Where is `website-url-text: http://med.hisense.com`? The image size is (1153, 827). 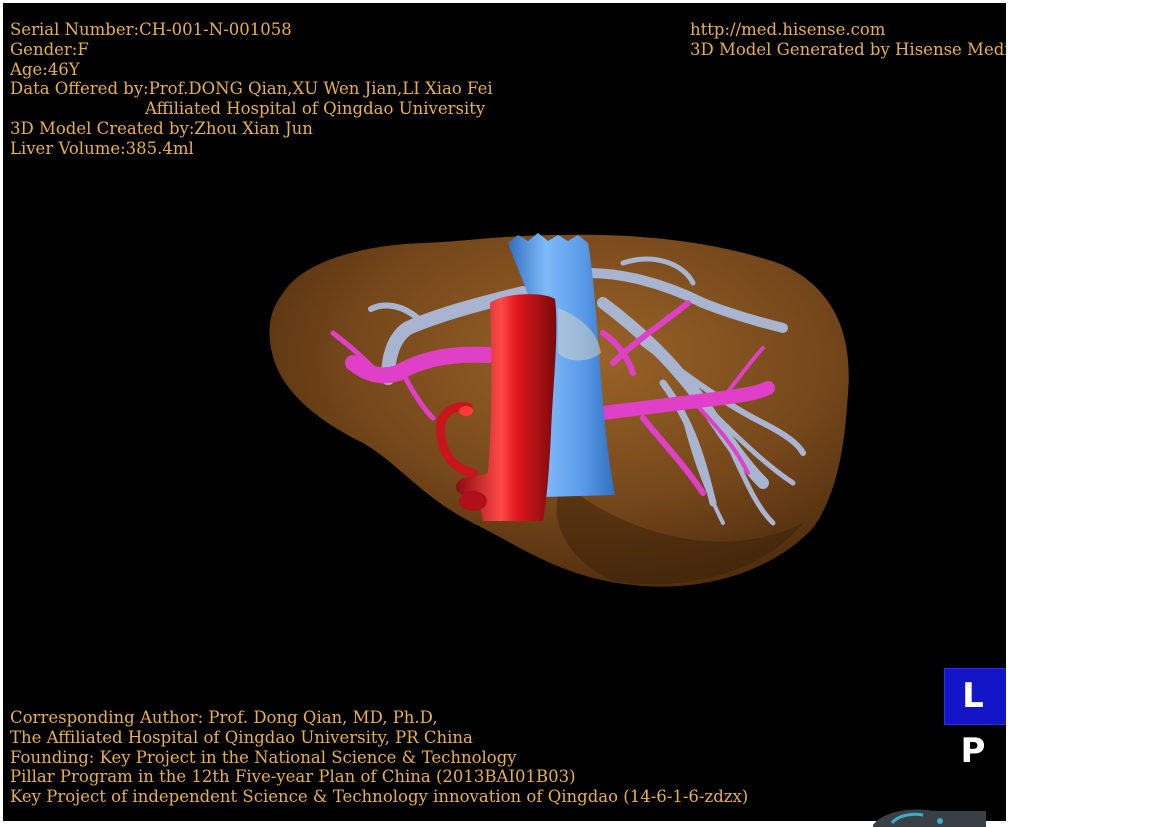 website-url-text: http://med.hisense.com is located at coordinates (788, 29).